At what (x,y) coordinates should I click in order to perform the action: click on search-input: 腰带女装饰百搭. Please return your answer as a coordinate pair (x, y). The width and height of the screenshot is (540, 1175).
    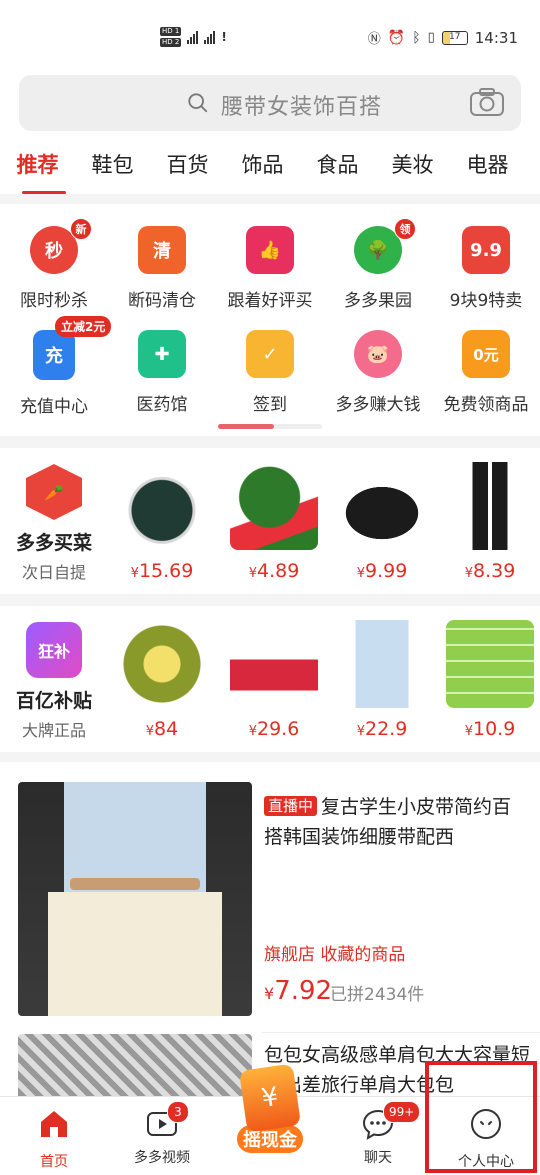
    Looking at the image, I should click on (270, 103).